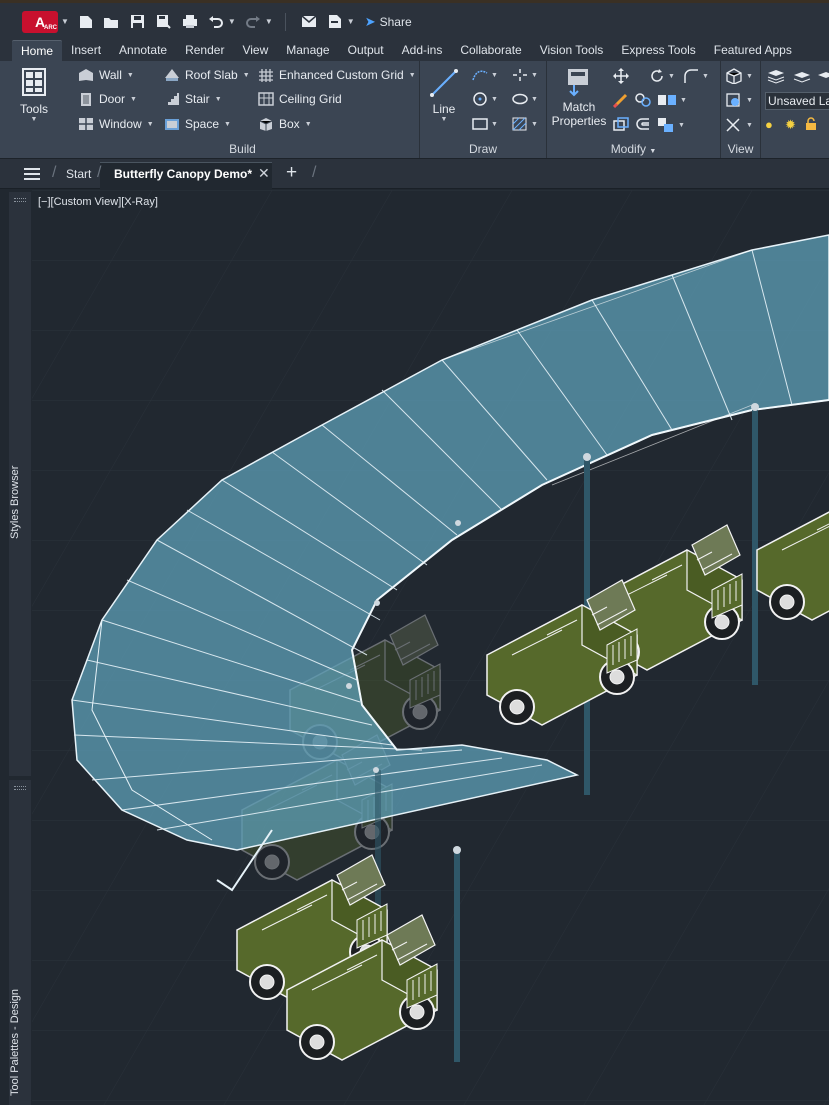  I want to click on share-button: ➤ Share, so click(388, 22).